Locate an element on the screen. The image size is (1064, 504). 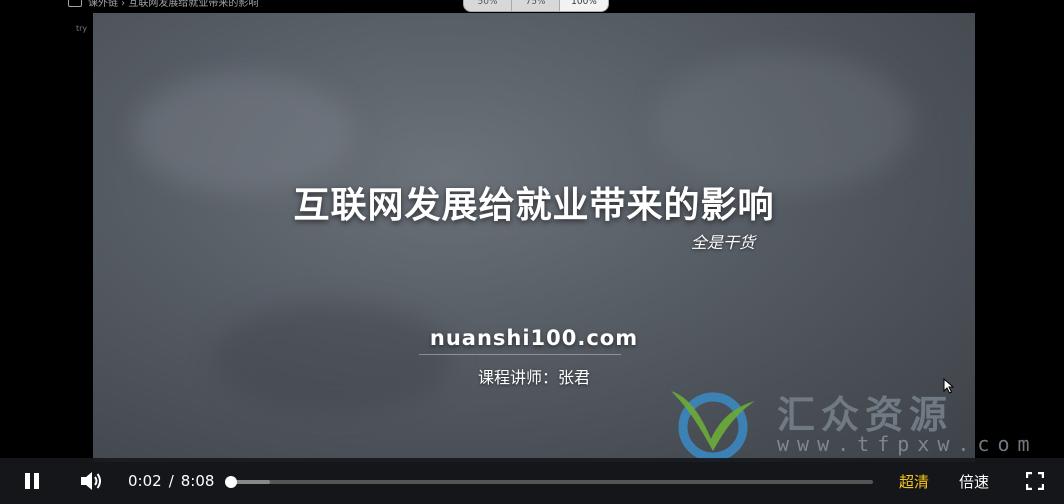
pause-icon-bar is located at coordinates (36, 481).